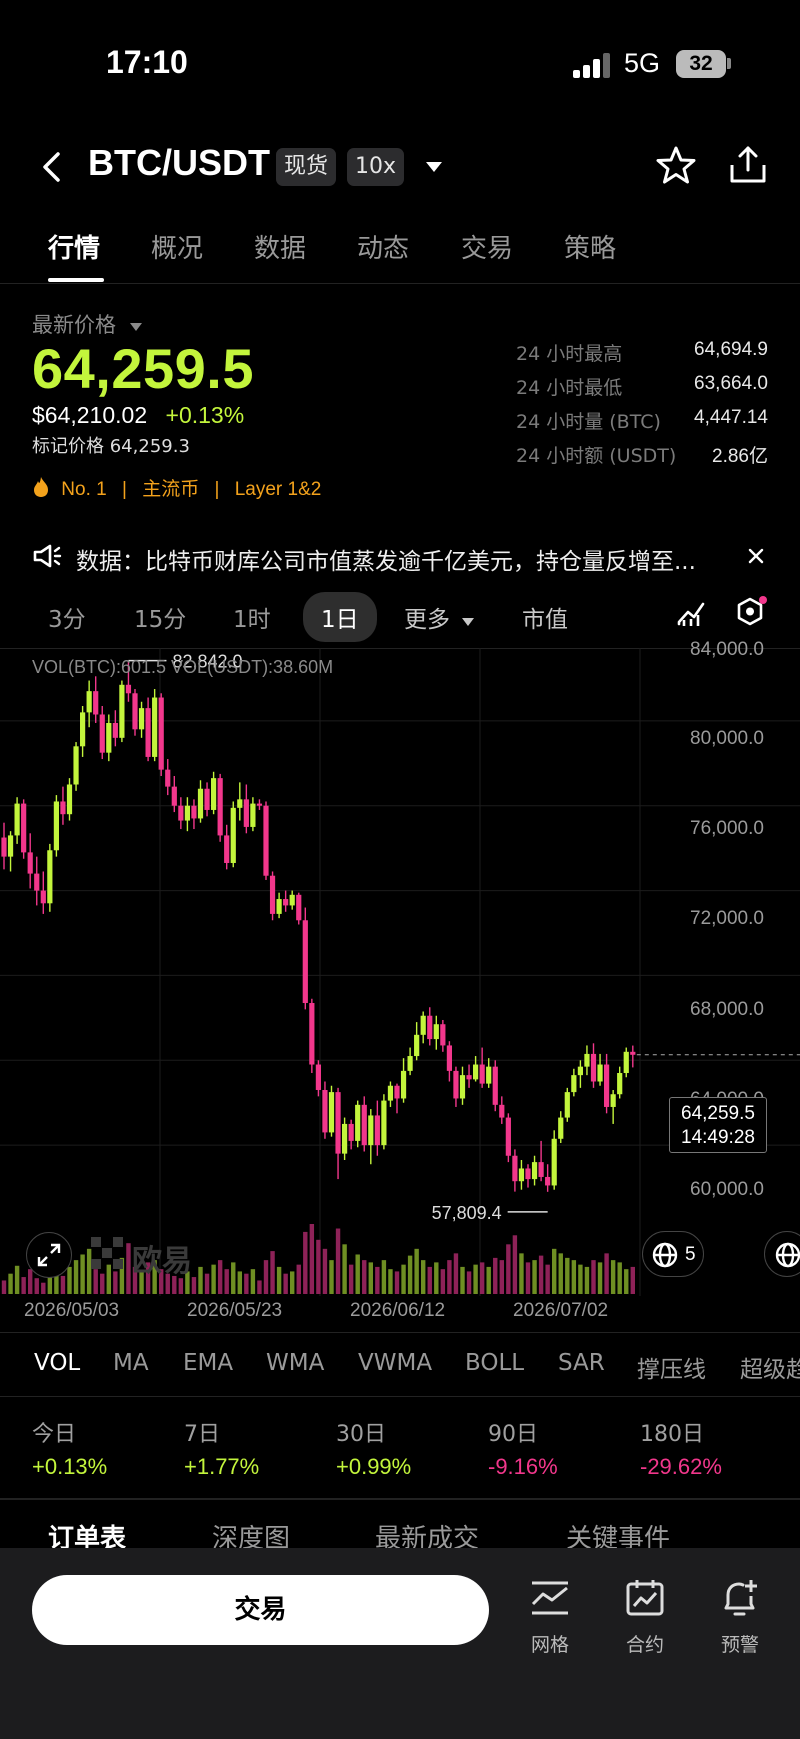 The image size is (800, 1739). Describe the element at coordinates (131, 1363) in the screenshot. I see `indicator-ma: MA` at that location.